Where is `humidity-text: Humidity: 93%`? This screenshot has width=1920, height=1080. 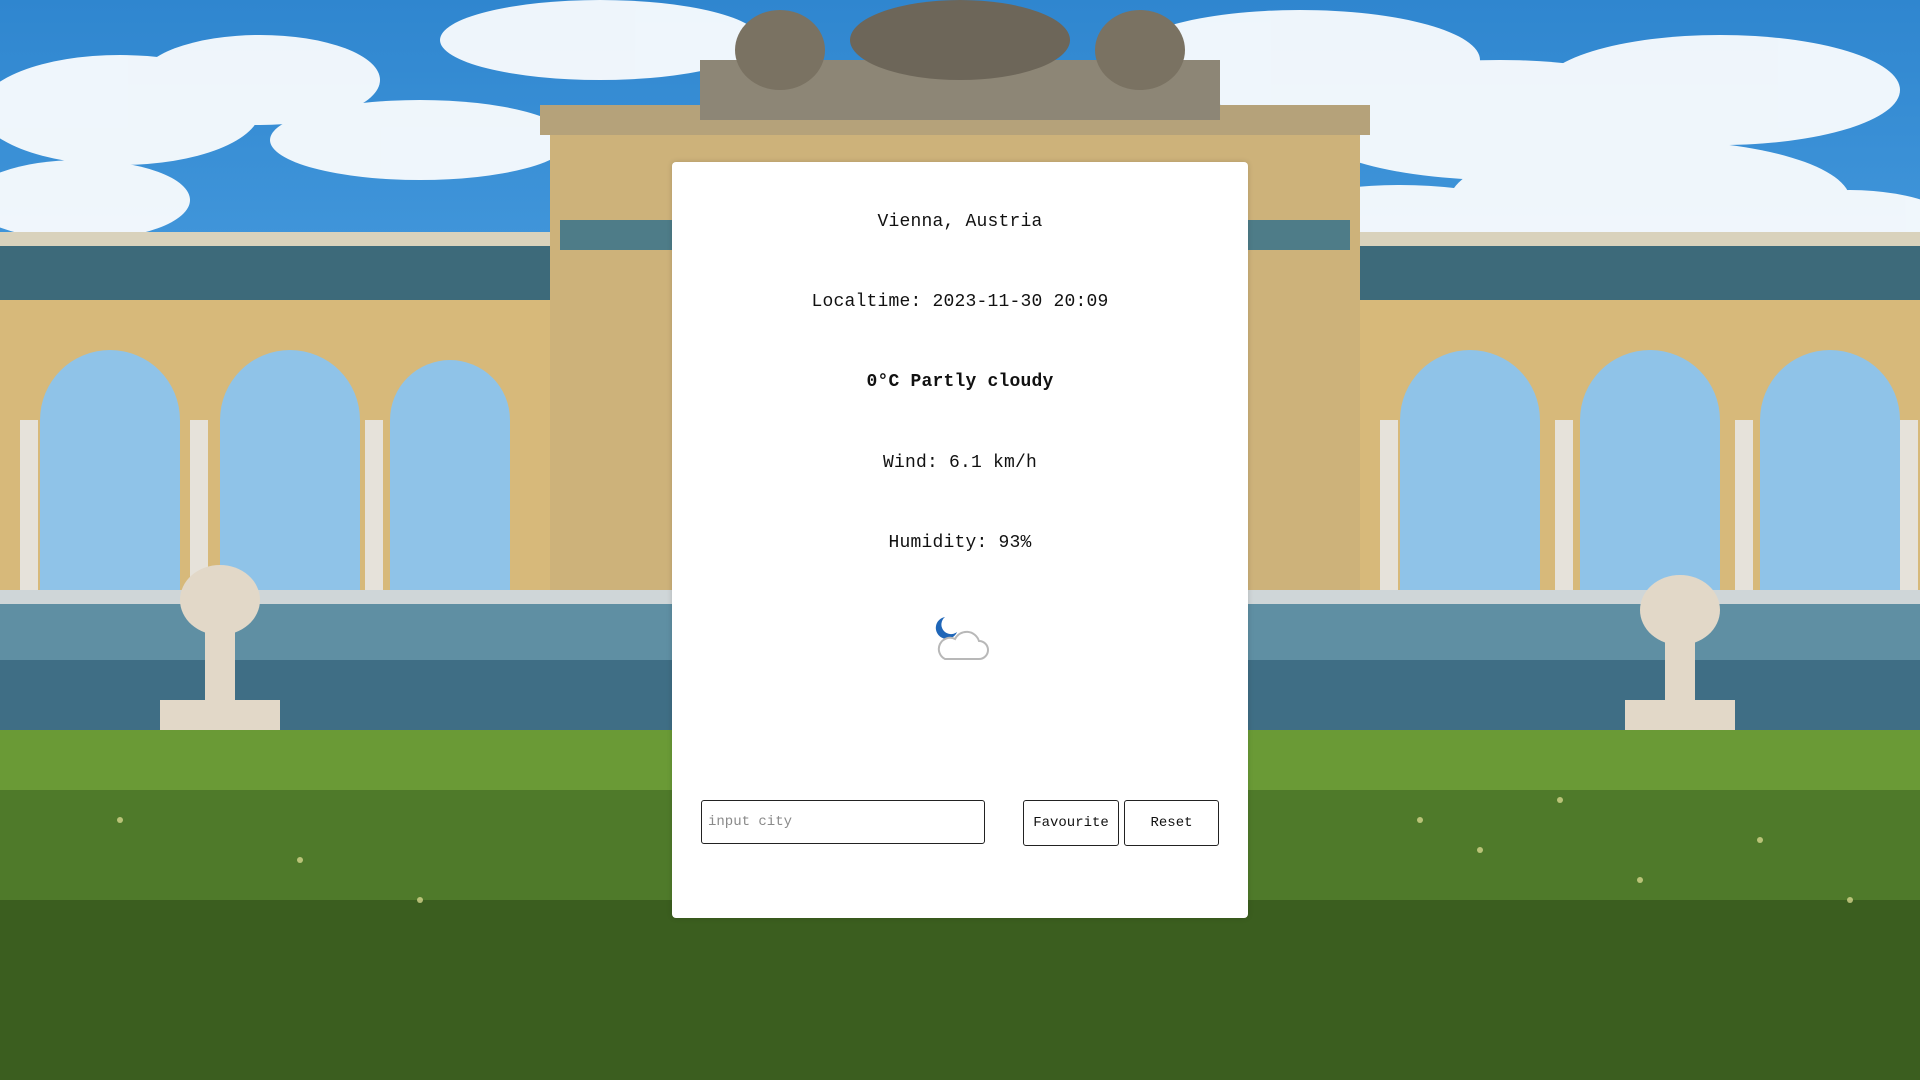
humidity-text: Humidity: 93% is located at coordinates (960, 543).